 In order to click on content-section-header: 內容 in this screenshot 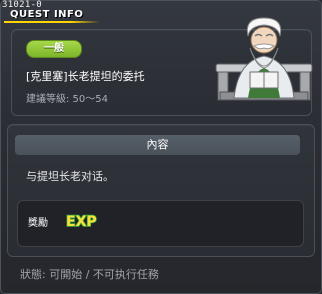, I will do `click(157, 145)`.